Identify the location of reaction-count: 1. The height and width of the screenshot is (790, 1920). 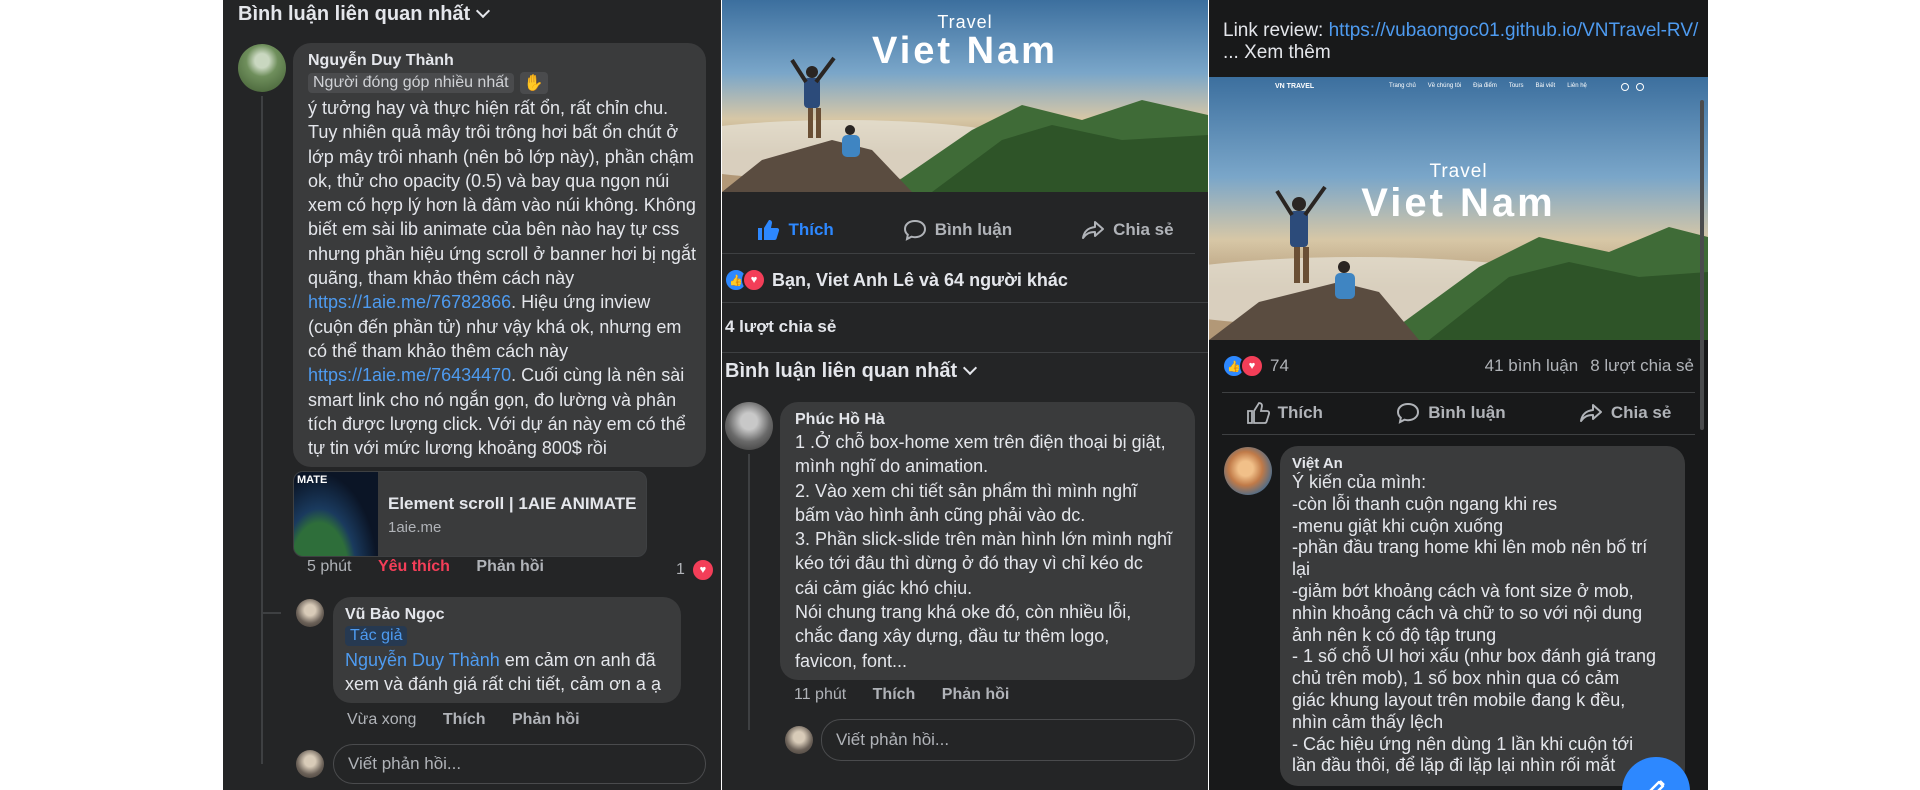
(680, 569).